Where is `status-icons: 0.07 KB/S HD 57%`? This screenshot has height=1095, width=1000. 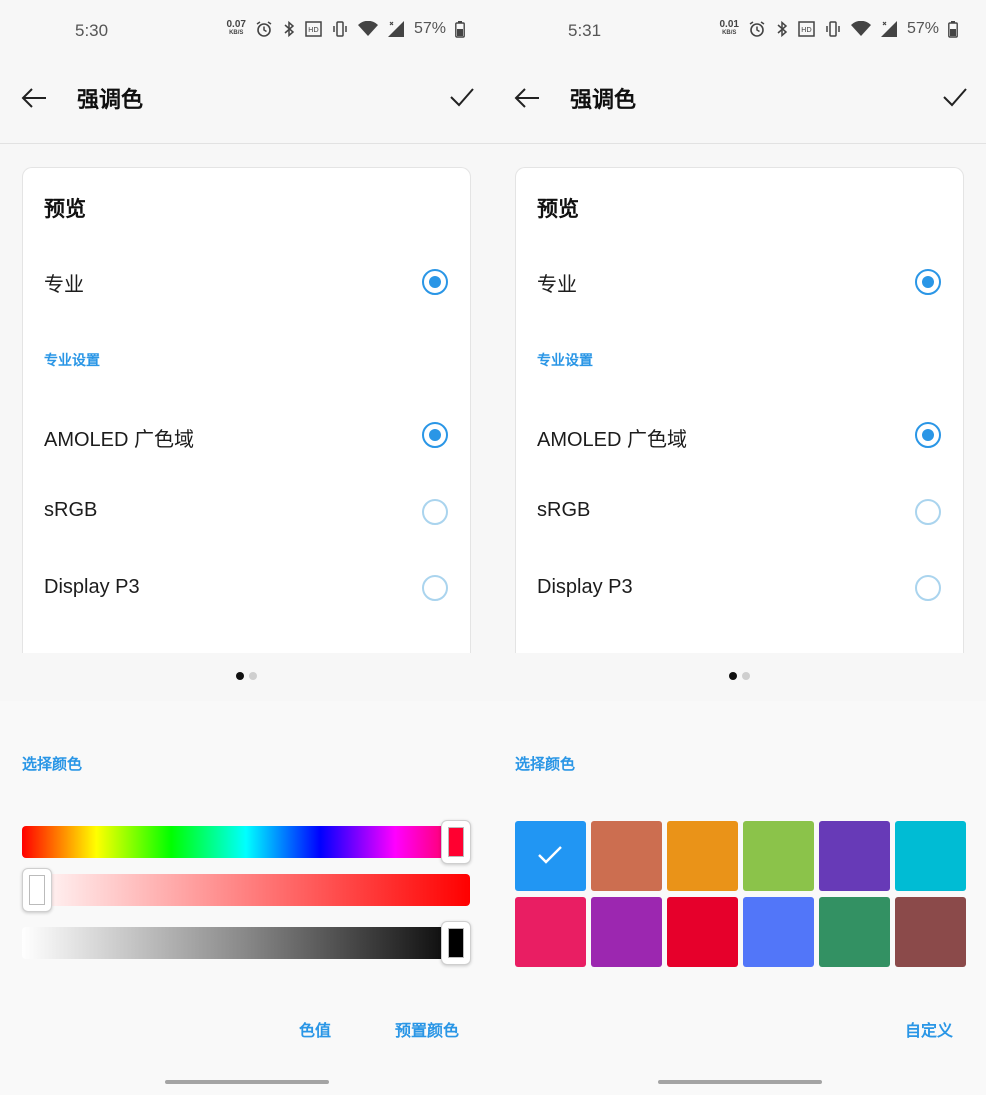
status-icons: 0.07 KB/S HD 57% is located at coordinates (346, 29).